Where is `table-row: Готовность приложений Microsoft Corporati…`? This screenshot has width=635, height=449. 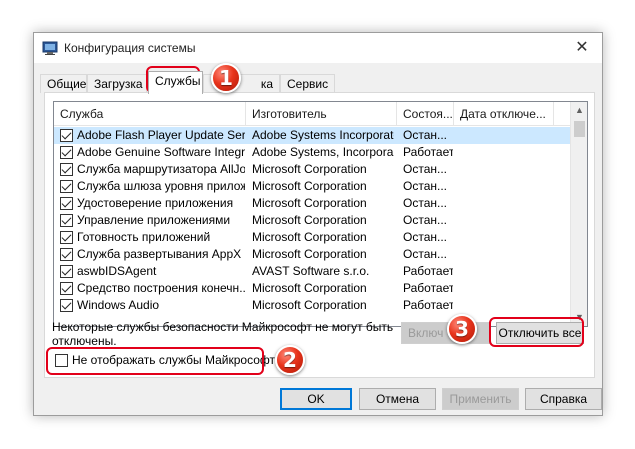
table-row: Готовность приложений Microsoft Corporati… is located at coordinates (312, 237).